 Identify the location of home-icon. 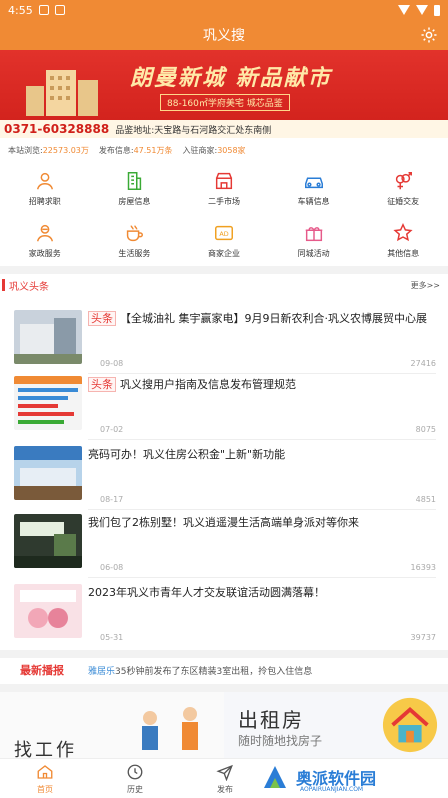
(45, 771).